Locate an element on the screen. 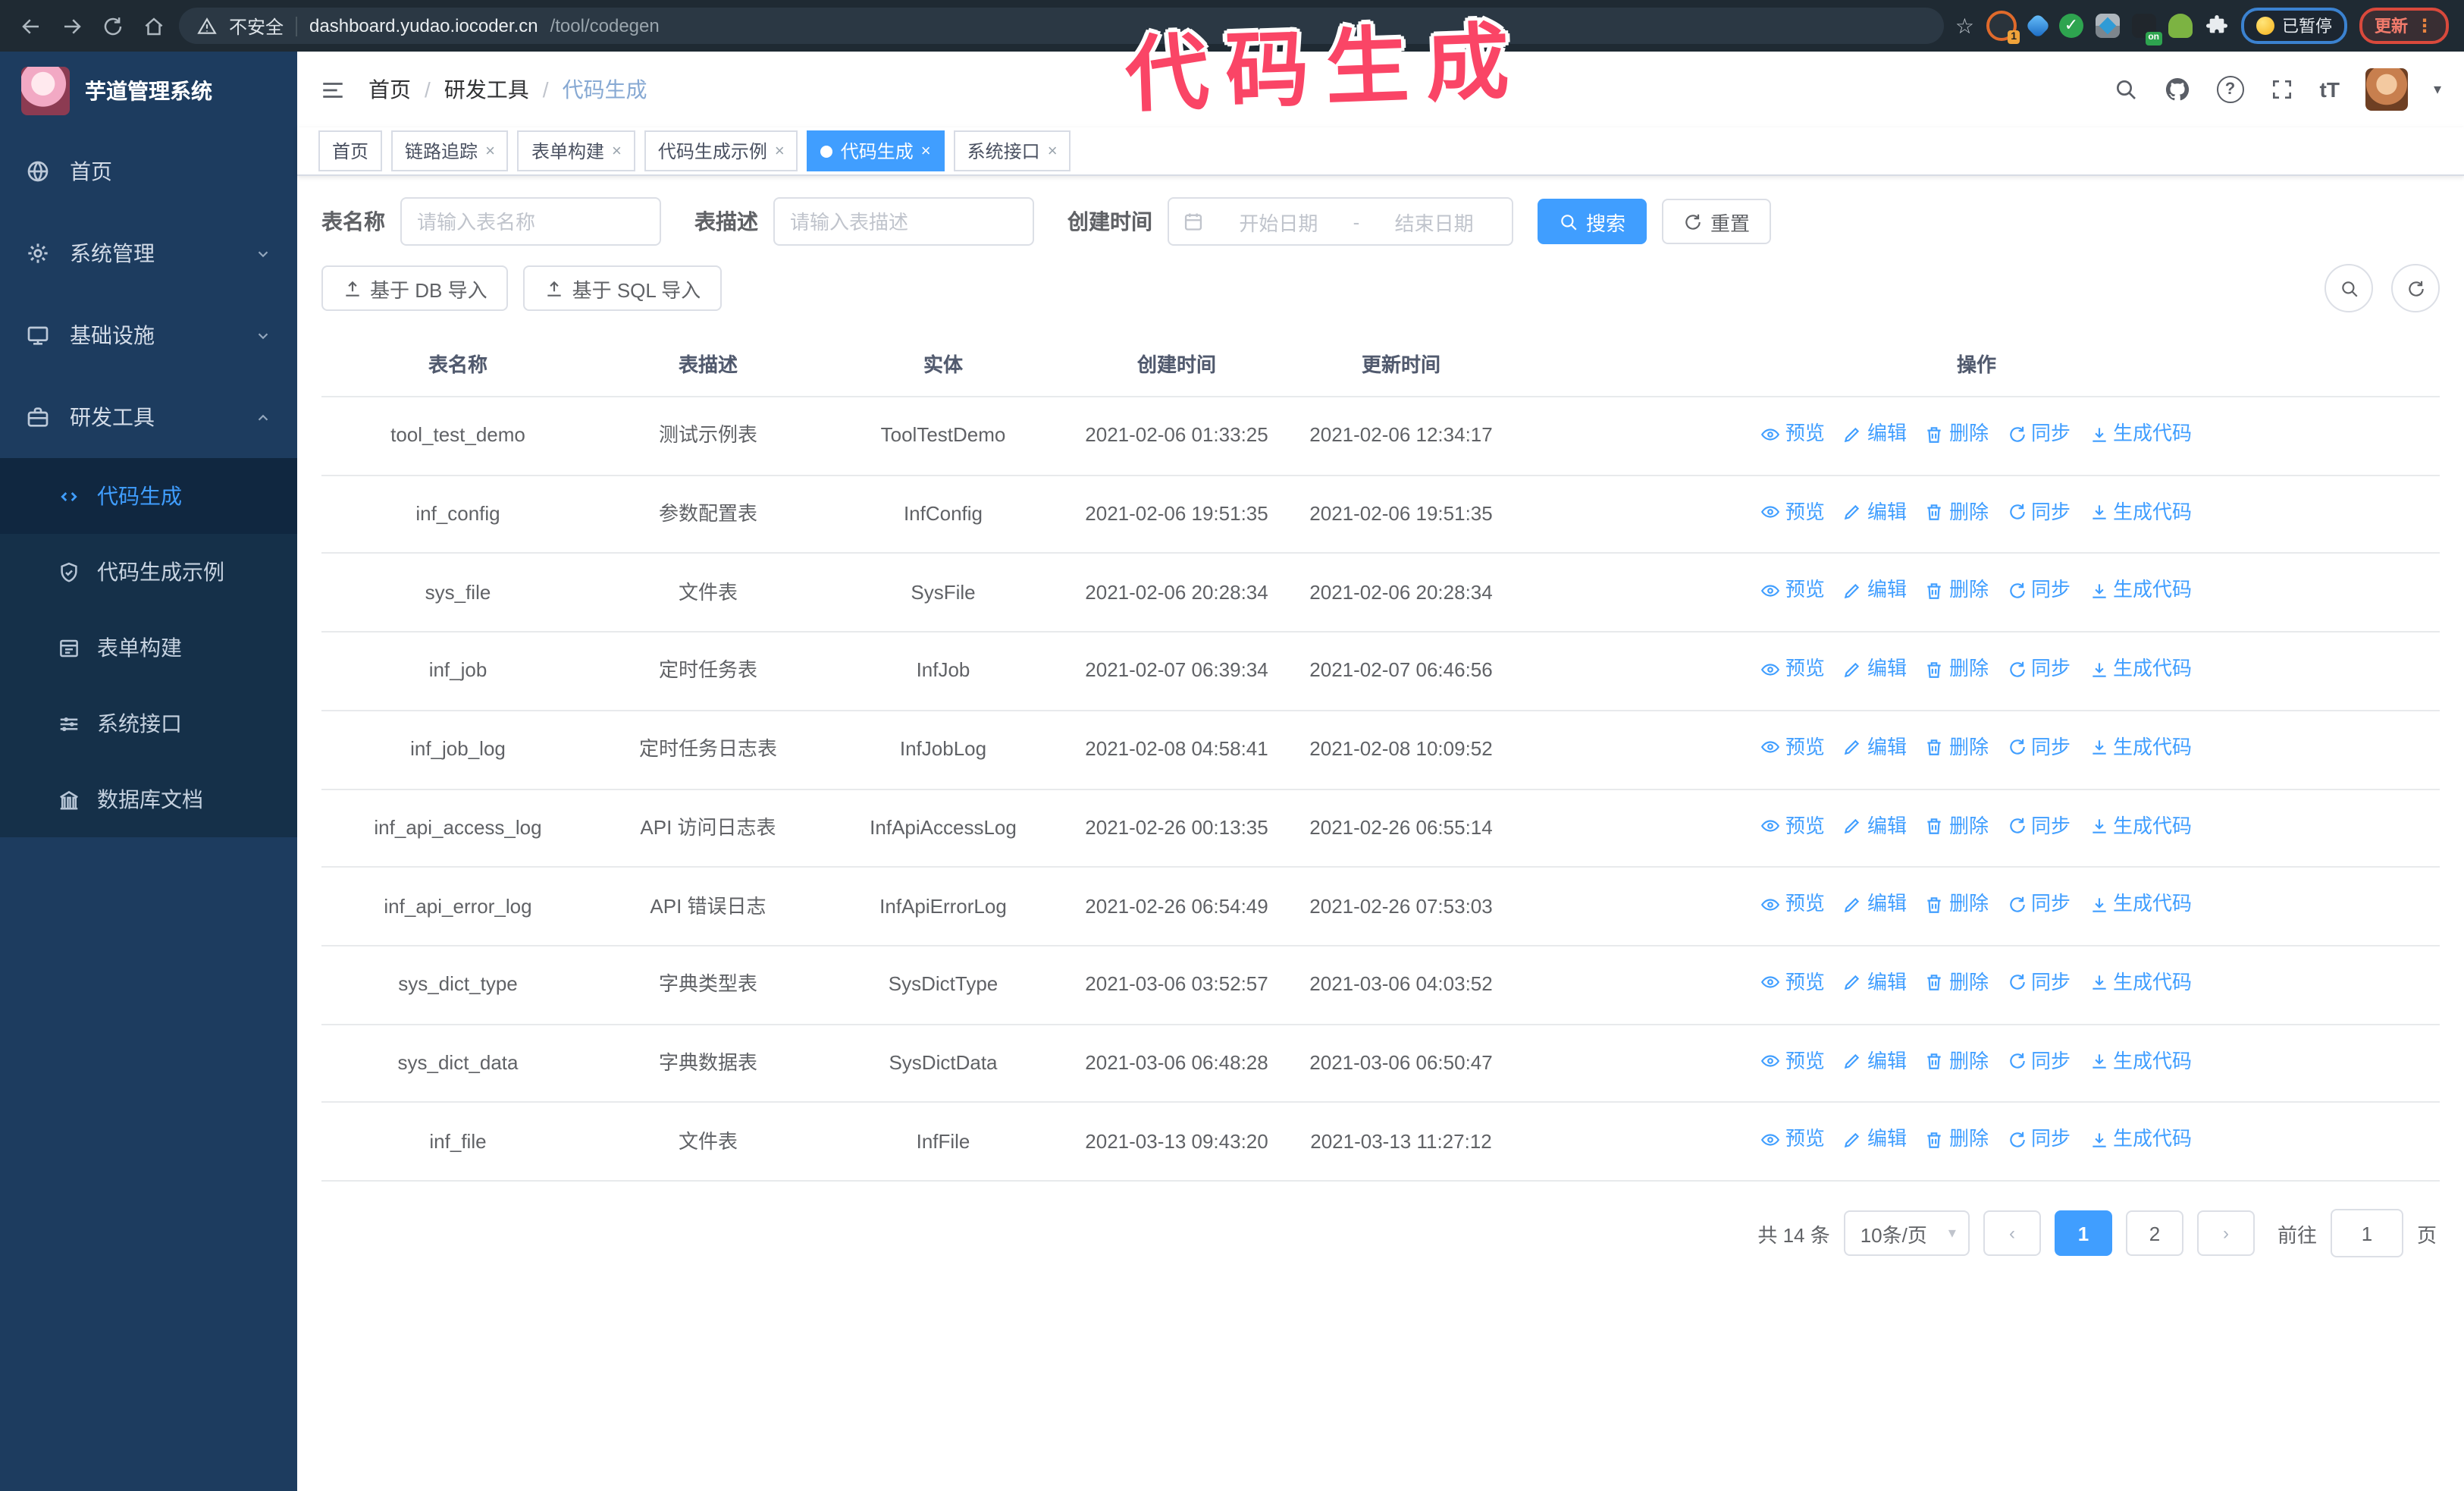  date-range-picker: 开始日期 - 结束日期 is located at coordinates (1340, 221).